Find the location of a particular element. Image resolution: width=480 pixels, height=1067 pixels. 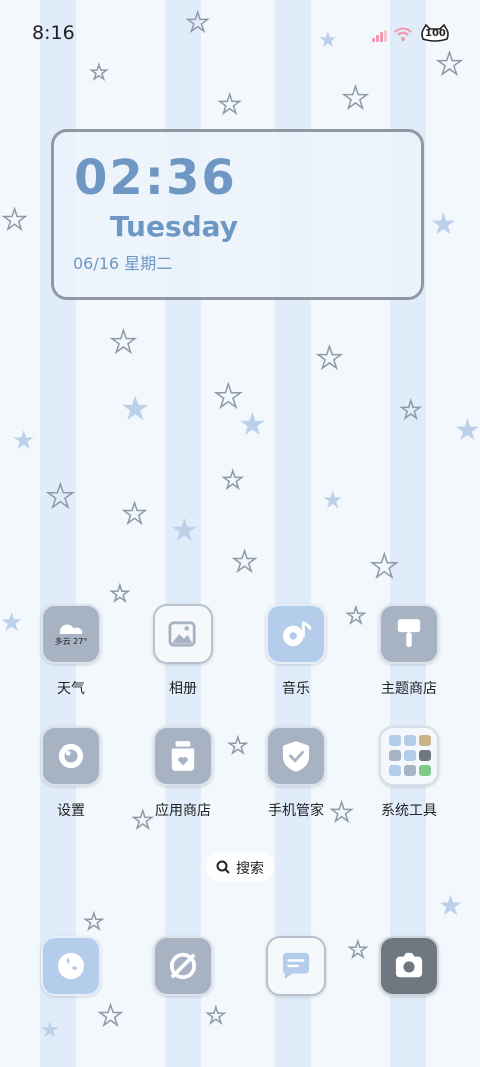

clock-widget: 02:36 Tuesday 06/16 星期二 is located at coordinates (237, 214).